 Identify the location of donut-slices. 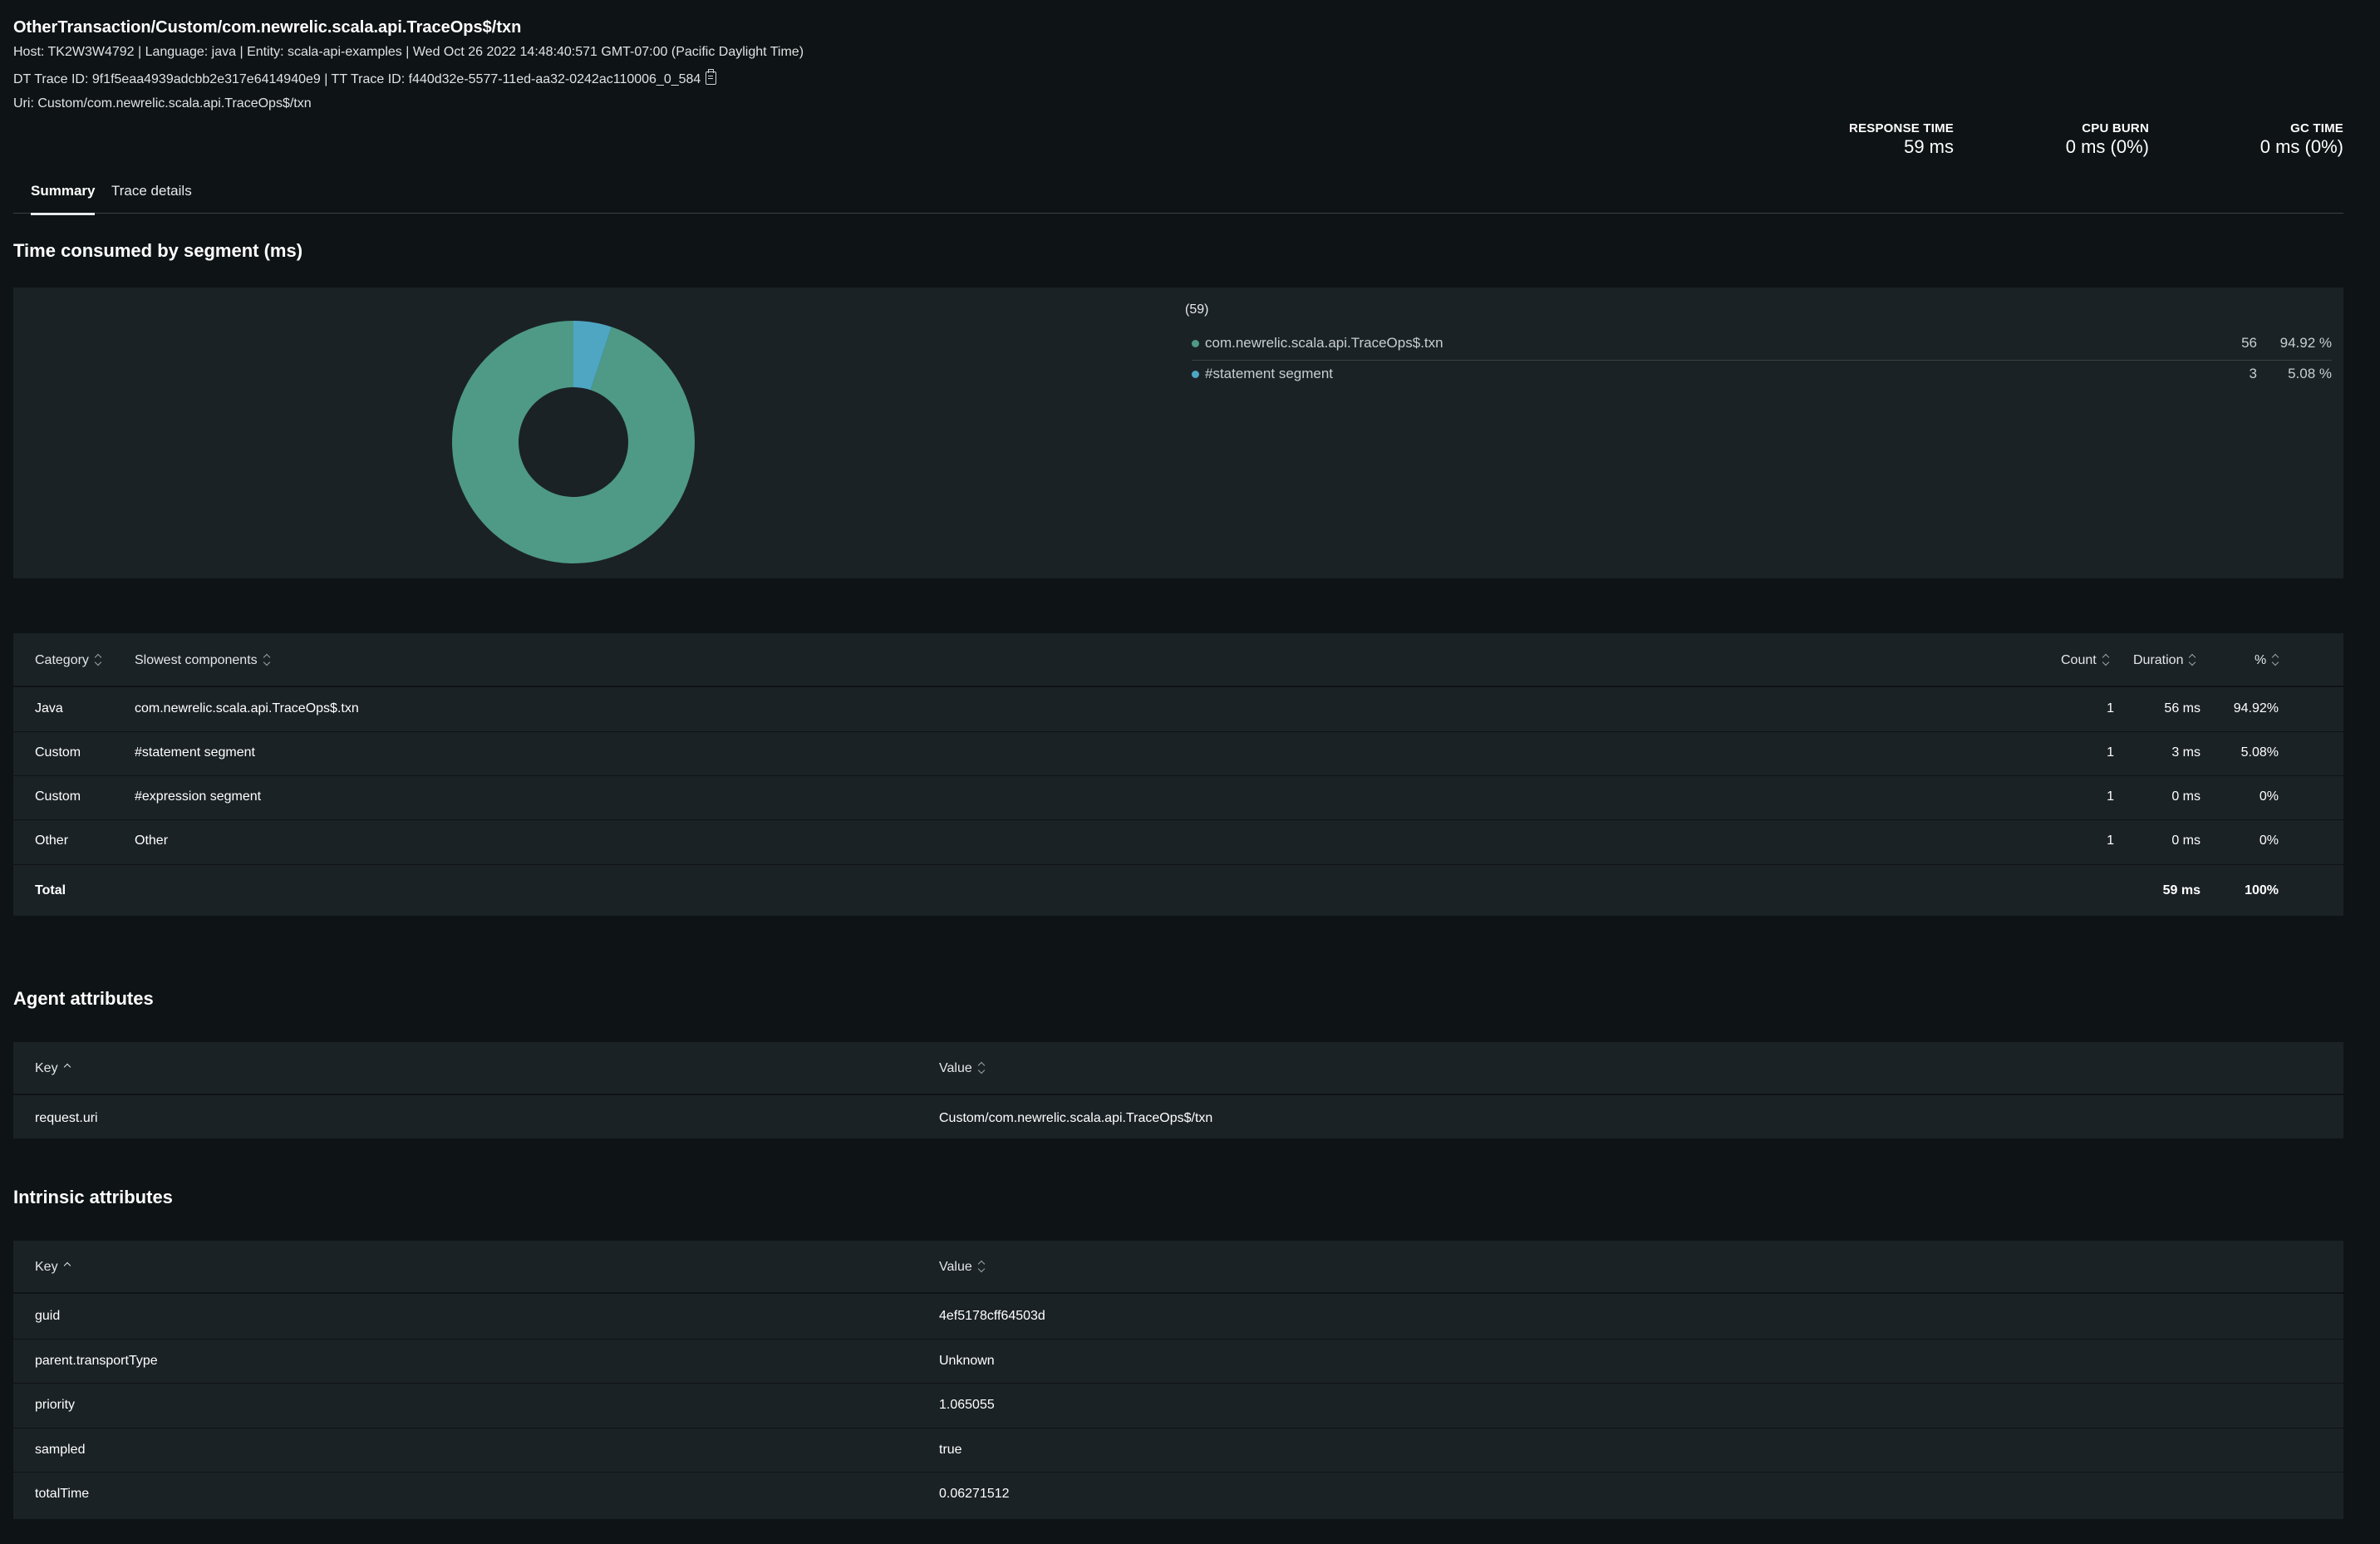
(573, 442).